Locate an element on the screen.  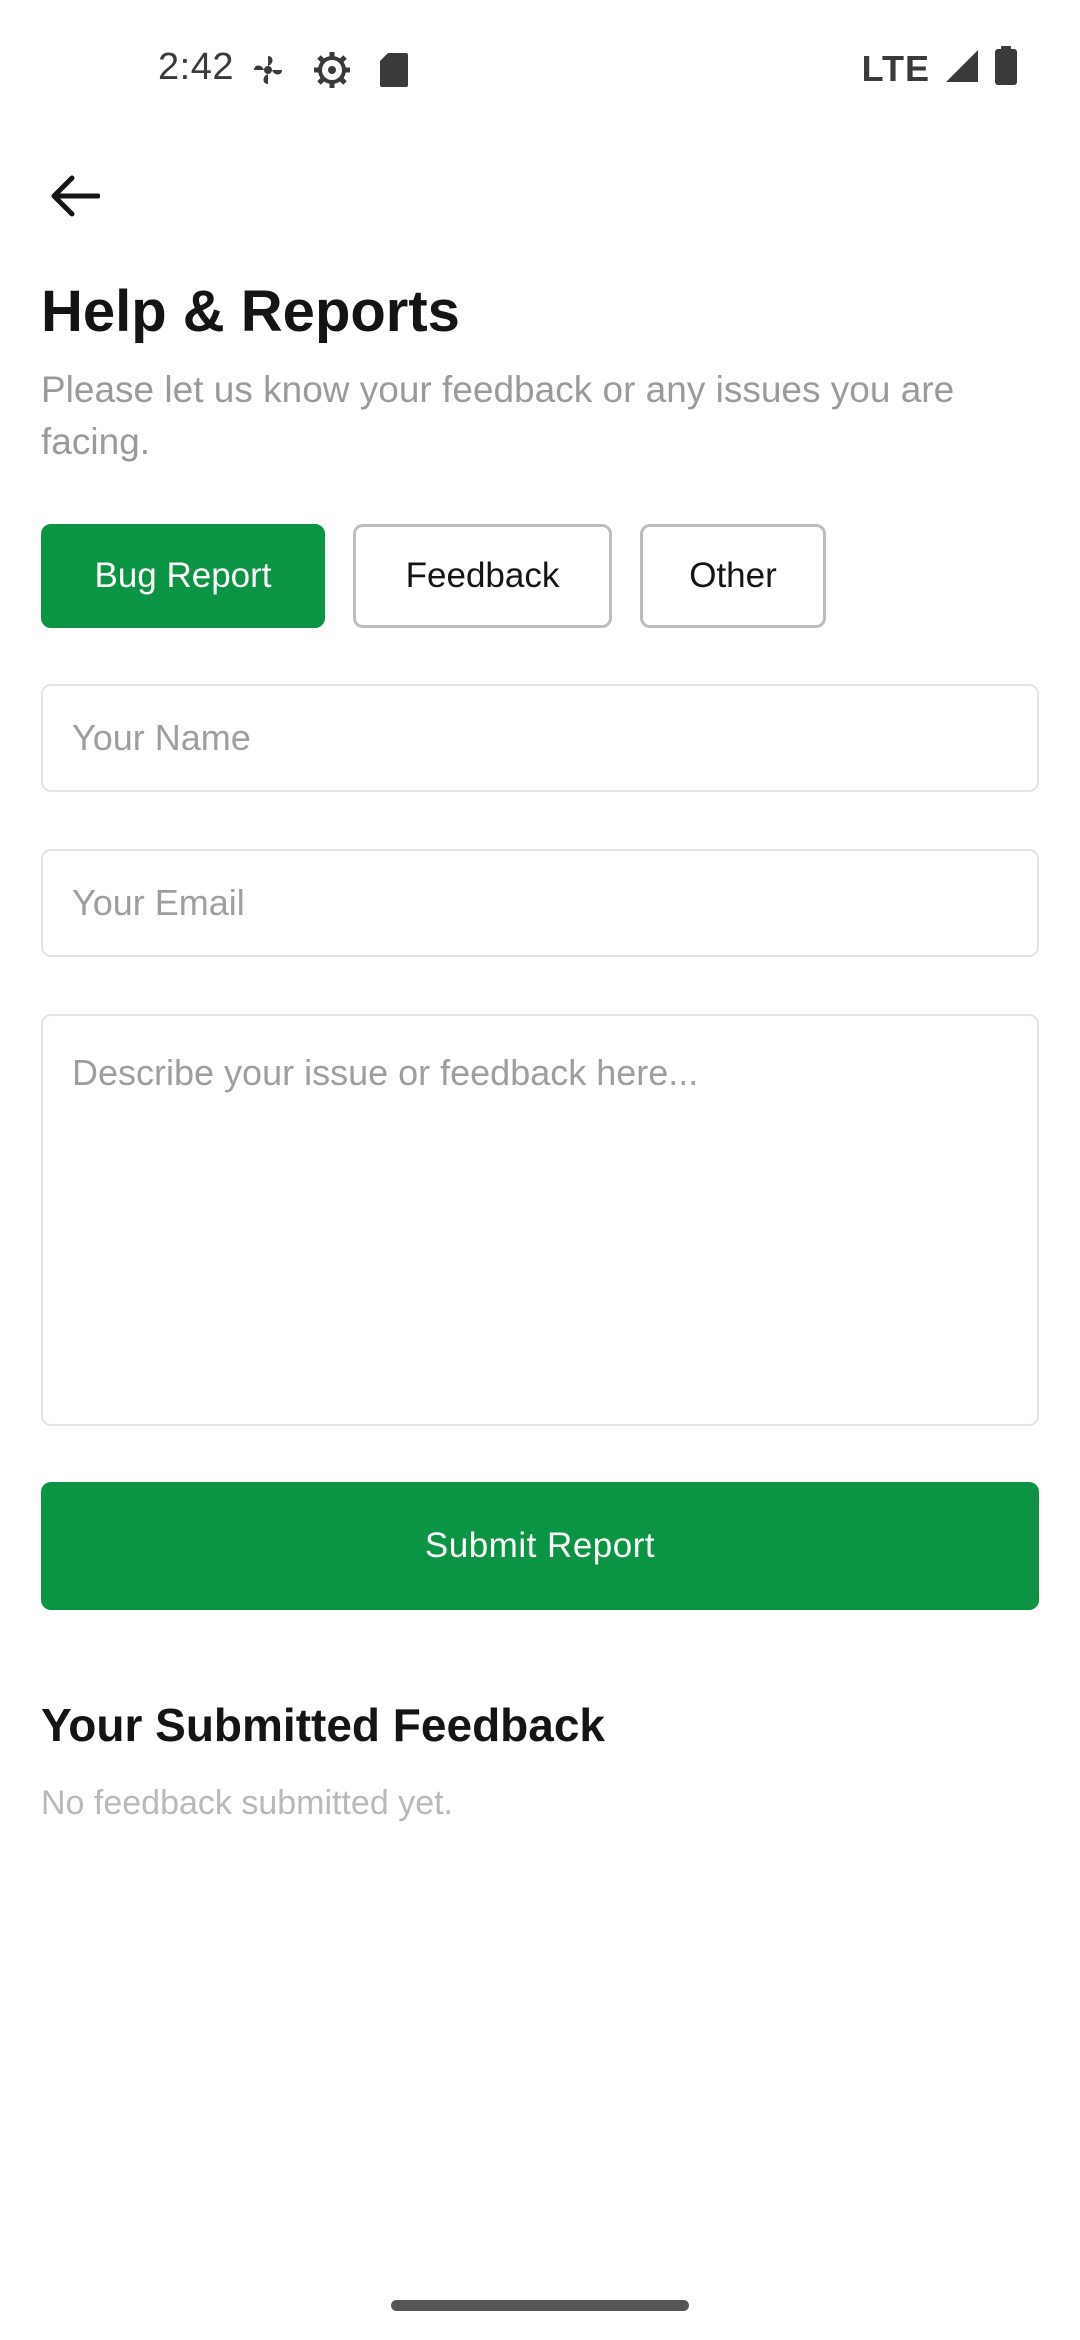
status-icons-left is located at coordinates (330, 72).